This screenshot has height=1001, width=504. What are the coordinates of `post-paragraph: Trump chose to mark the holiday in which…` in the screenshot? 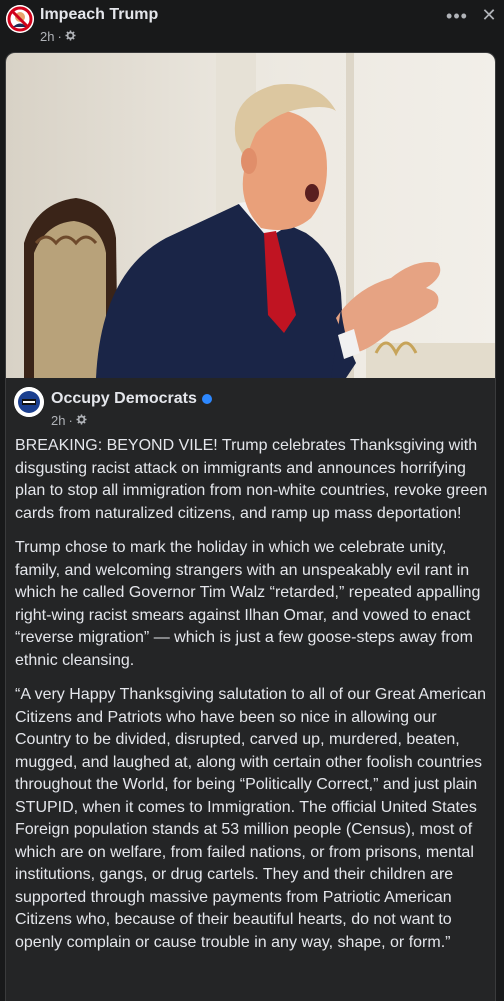 It's located at (248, 604).